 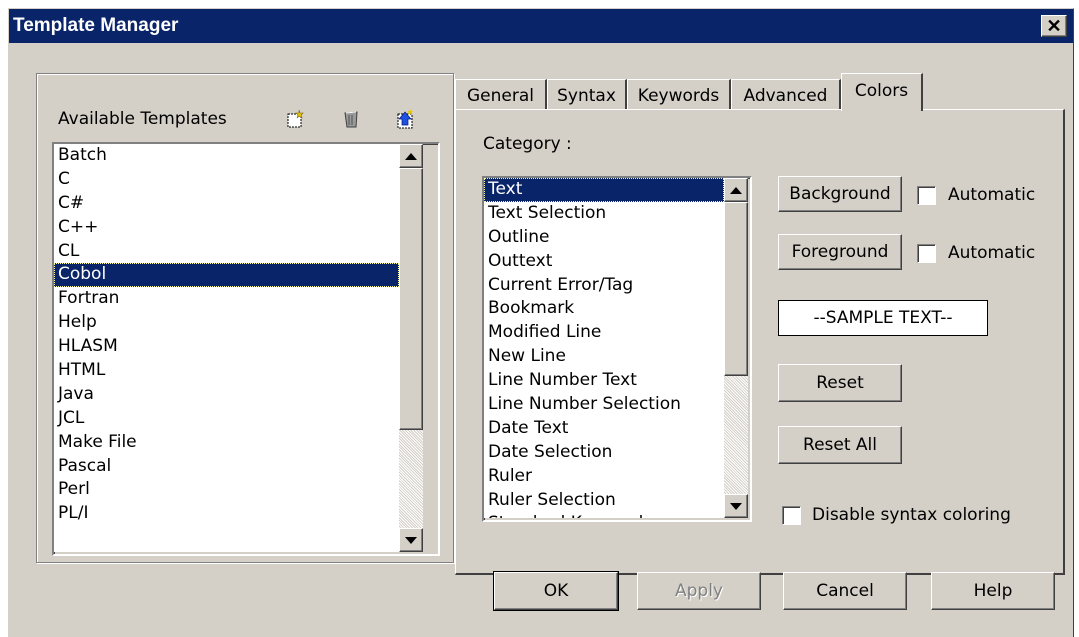 What do you see at coordinates (926, 195) in the screenshot?
I see `automatic-background-checkbox` at bounding box center [926, 195].